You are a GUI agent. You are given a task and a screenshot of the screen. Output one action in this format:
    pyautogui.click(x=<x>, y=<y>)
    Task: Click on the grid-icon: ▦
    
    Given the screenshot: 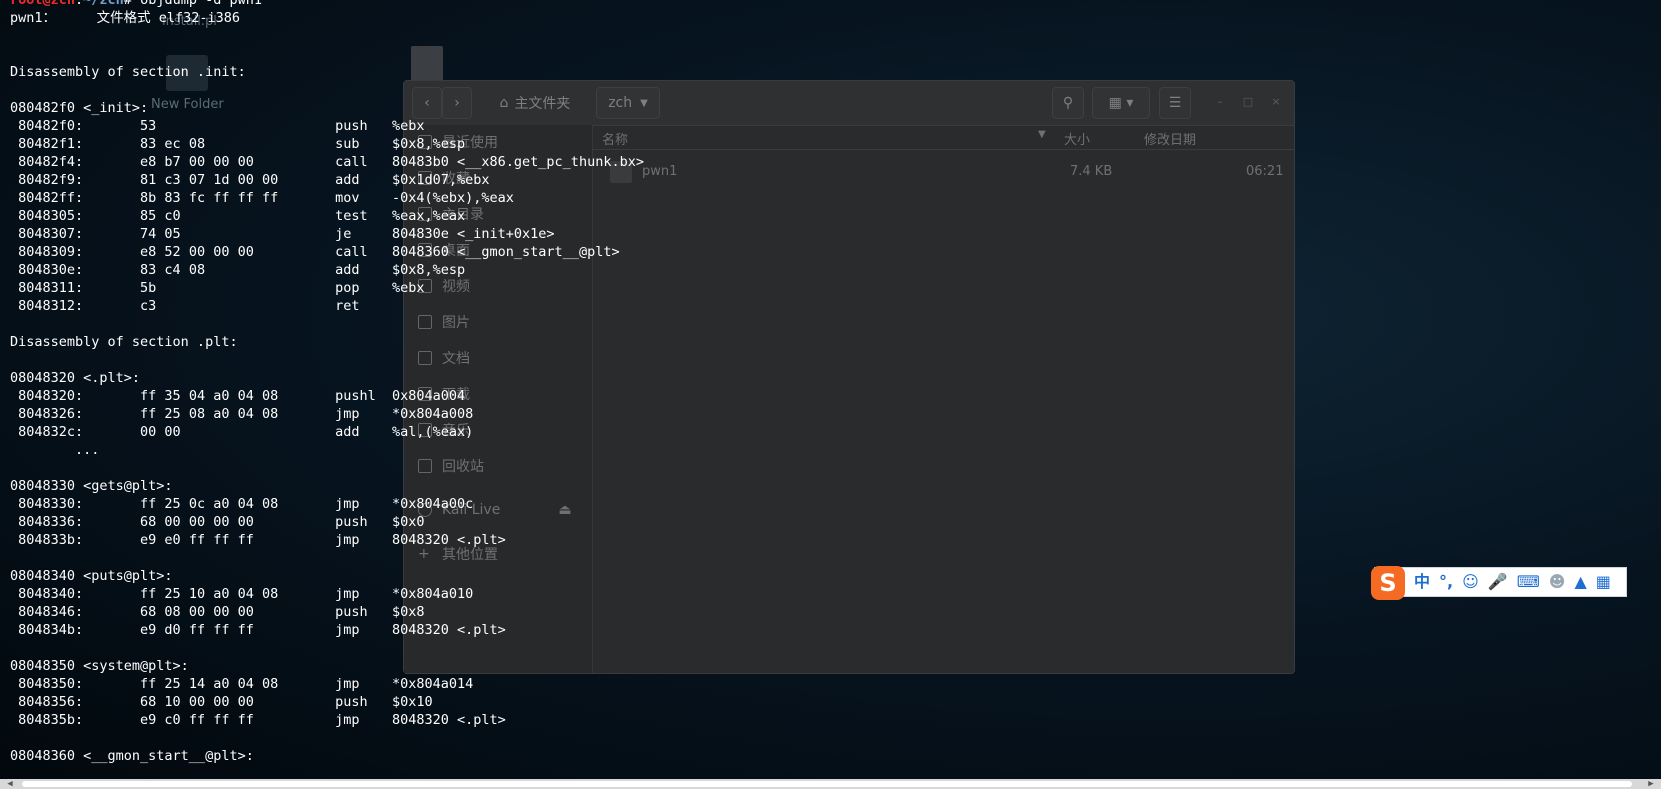 What is the action you would take?
    pyautogui.click(x=1603, y=582)
    